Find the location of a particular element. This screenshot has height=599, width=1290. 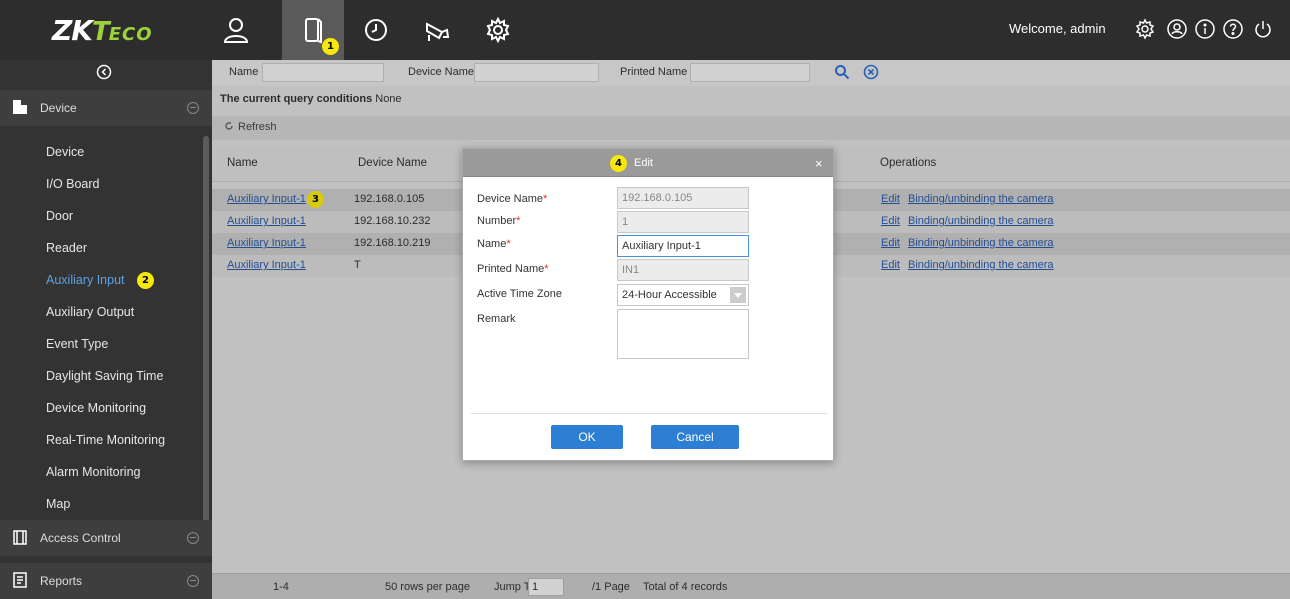

info-icon is located at coordinates (1205, 29).